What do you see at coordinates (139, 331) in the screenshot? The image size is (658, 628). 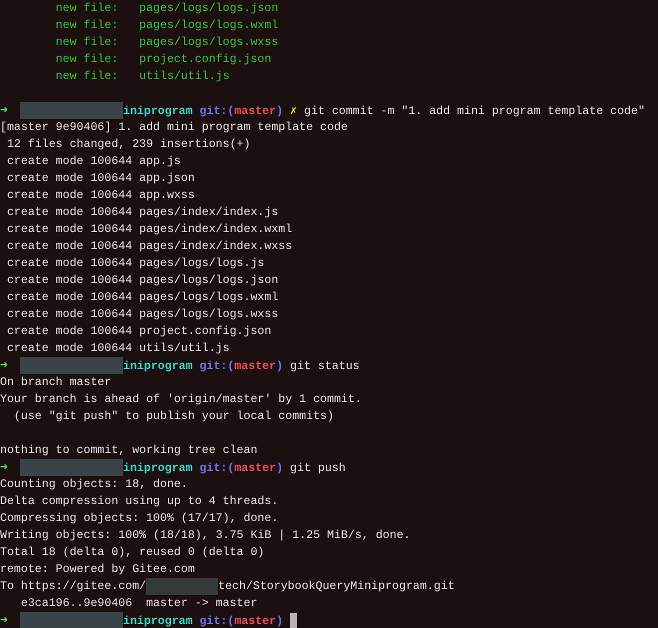 I see `output-line: create mode 100644 project.config.json` at bounding box center [139, 331].